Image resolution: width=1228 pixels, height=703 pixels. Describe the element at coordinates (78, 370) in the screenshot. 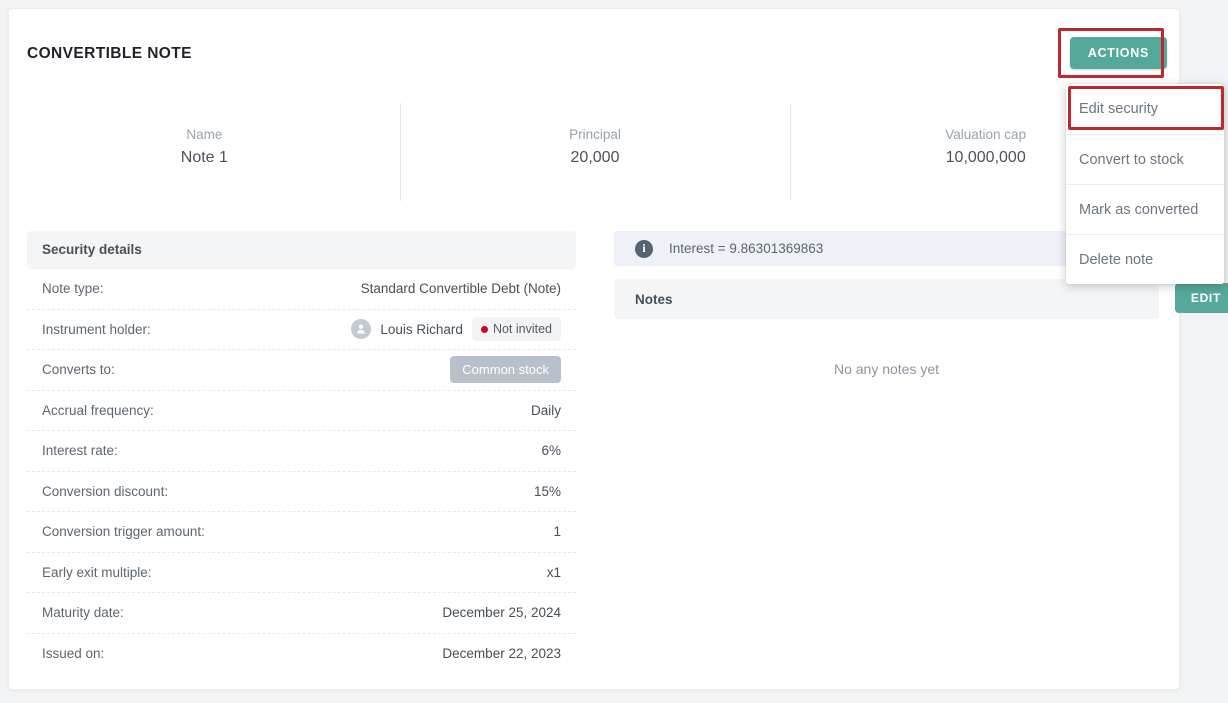

I see `detail-key: Converts to:` at that location.